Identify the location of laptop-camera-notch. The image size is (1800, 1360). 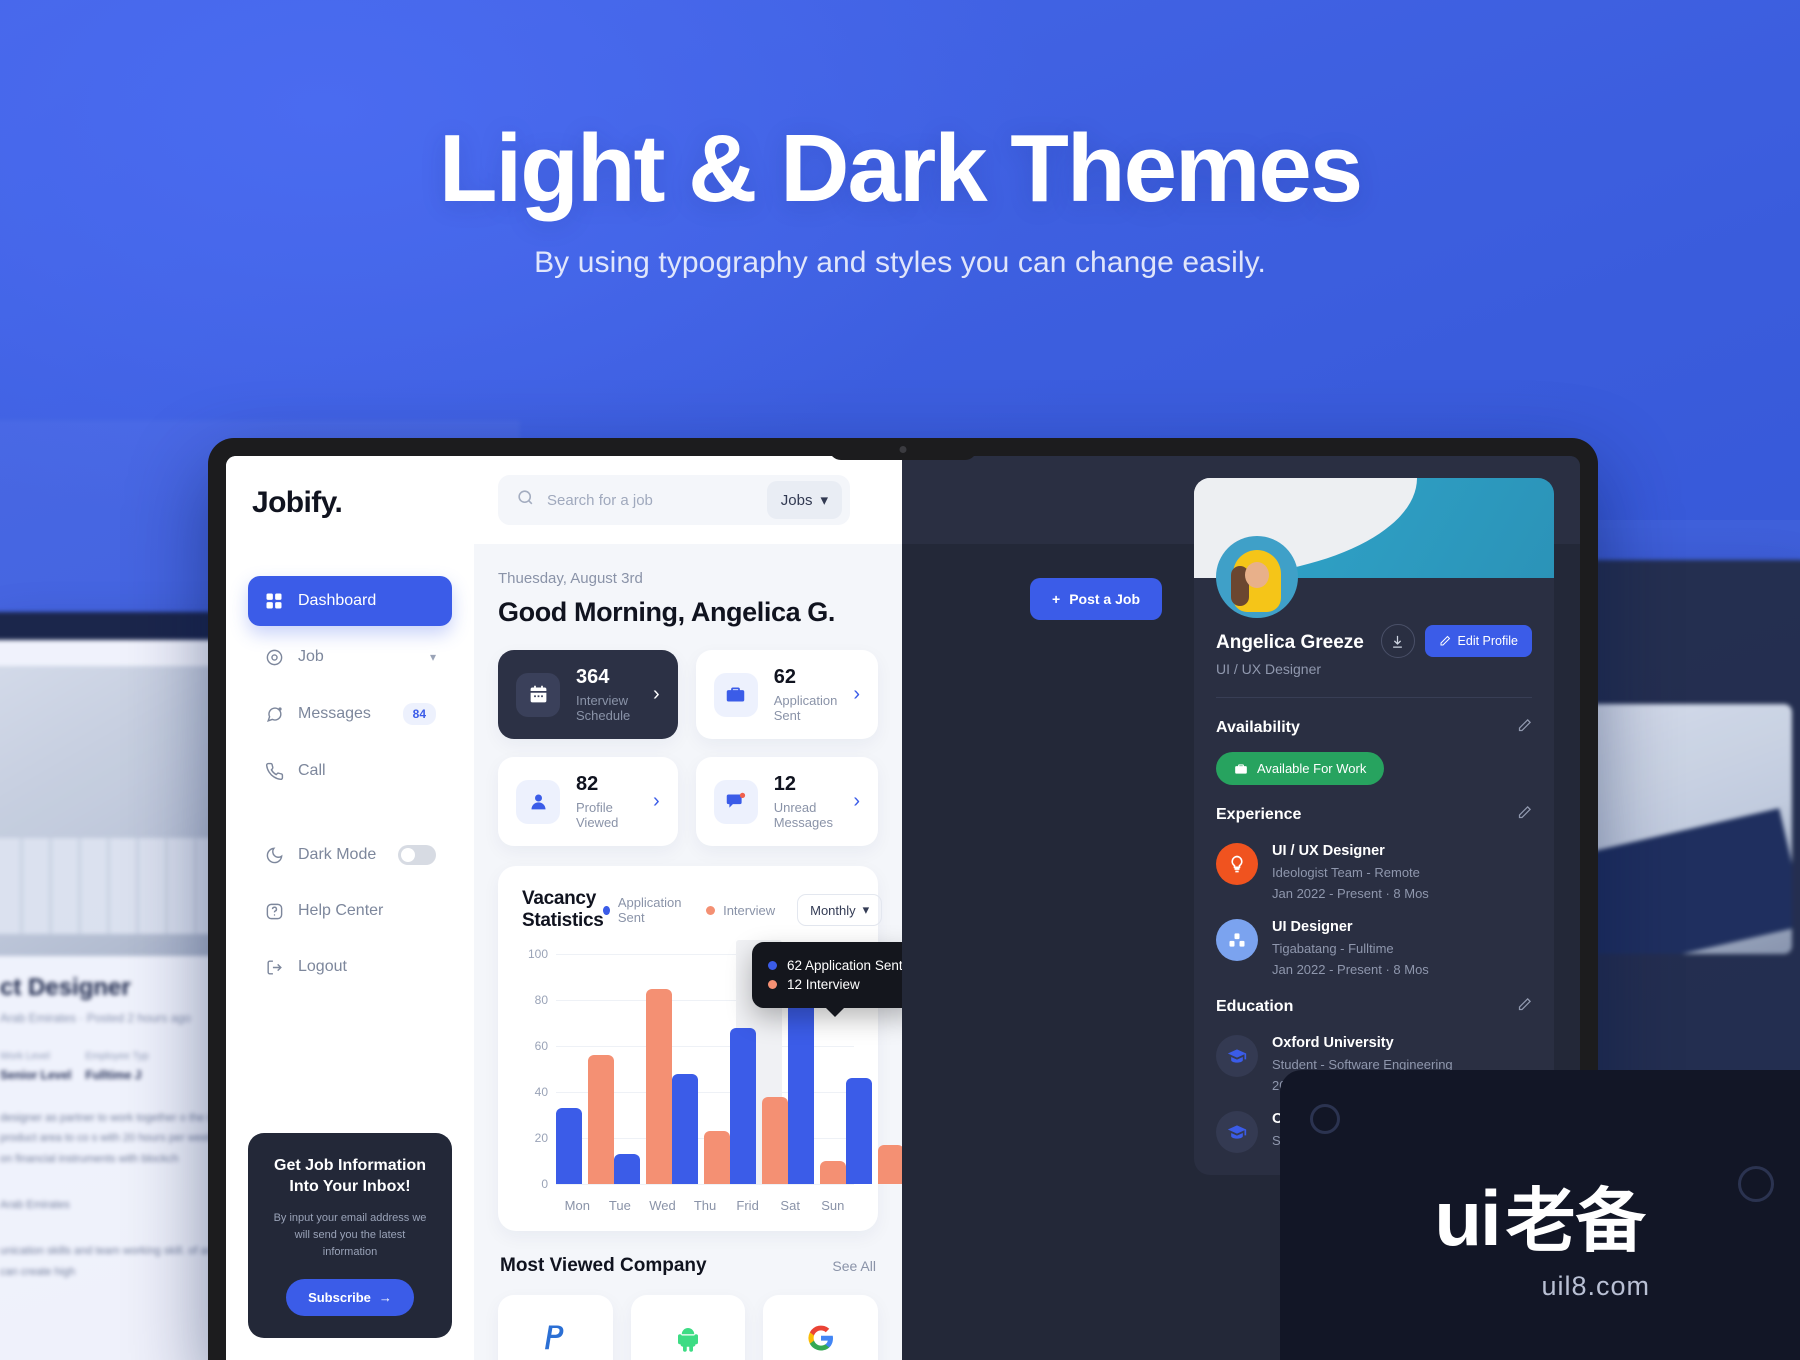
(903, 449).